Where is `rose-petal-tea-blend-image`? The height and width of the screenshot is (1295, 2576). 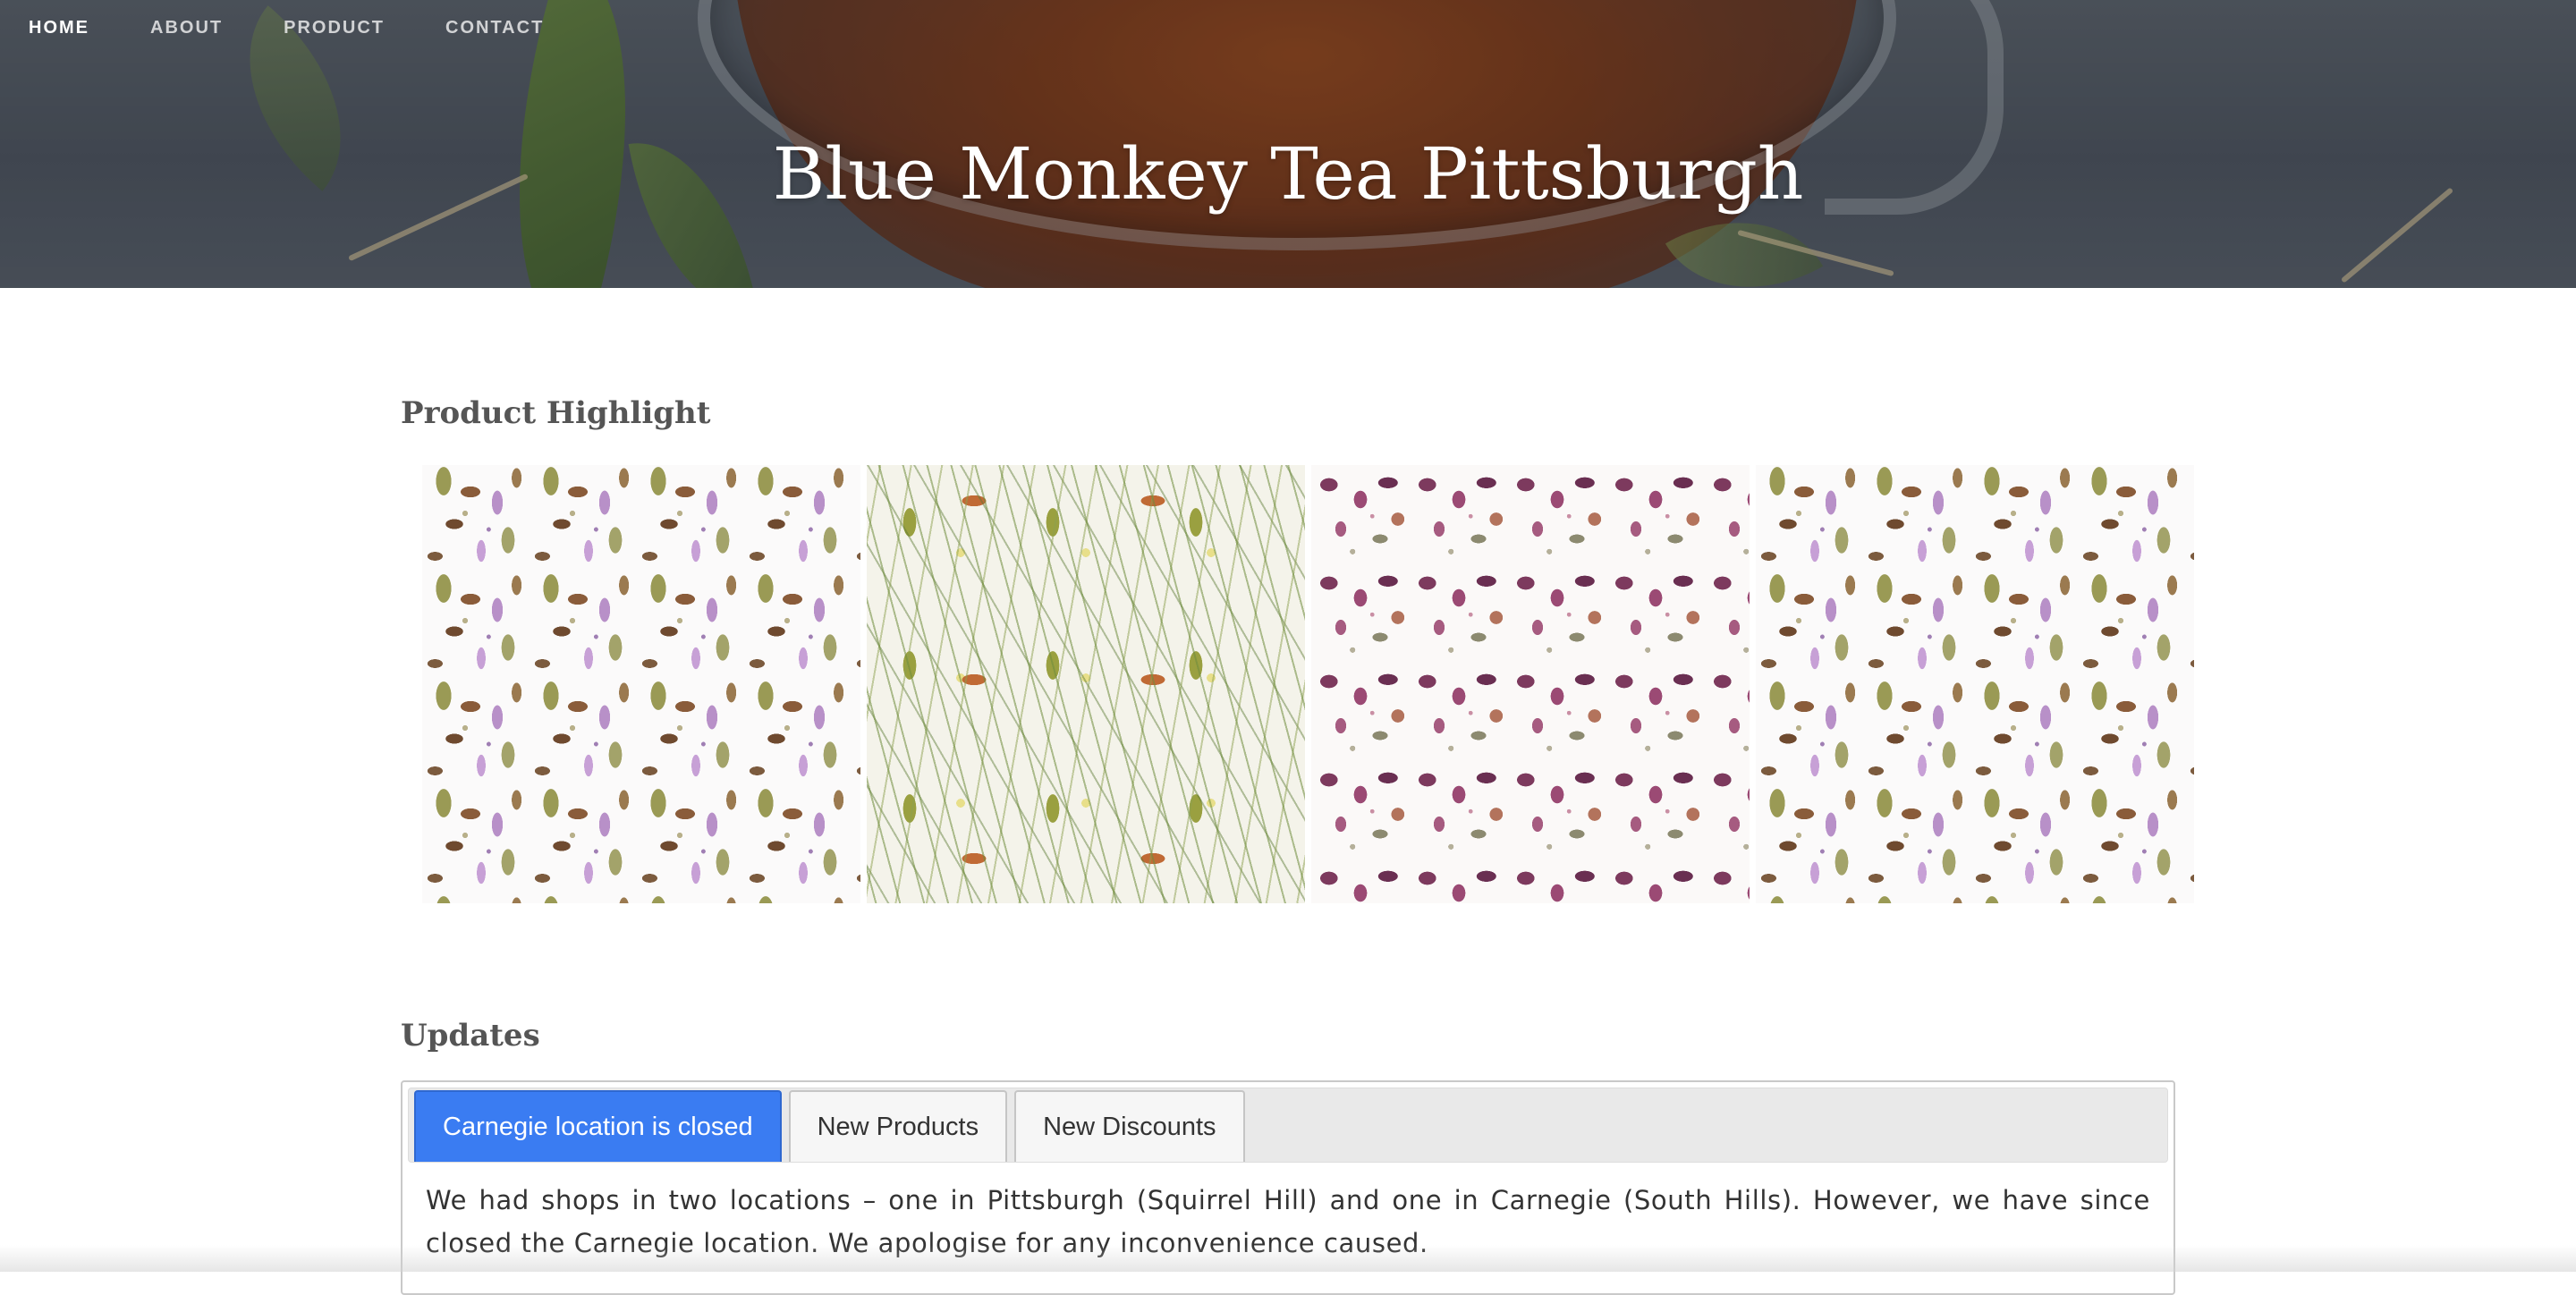
rose-petal-tea-blend-image is located at coordinates (1530, 684).